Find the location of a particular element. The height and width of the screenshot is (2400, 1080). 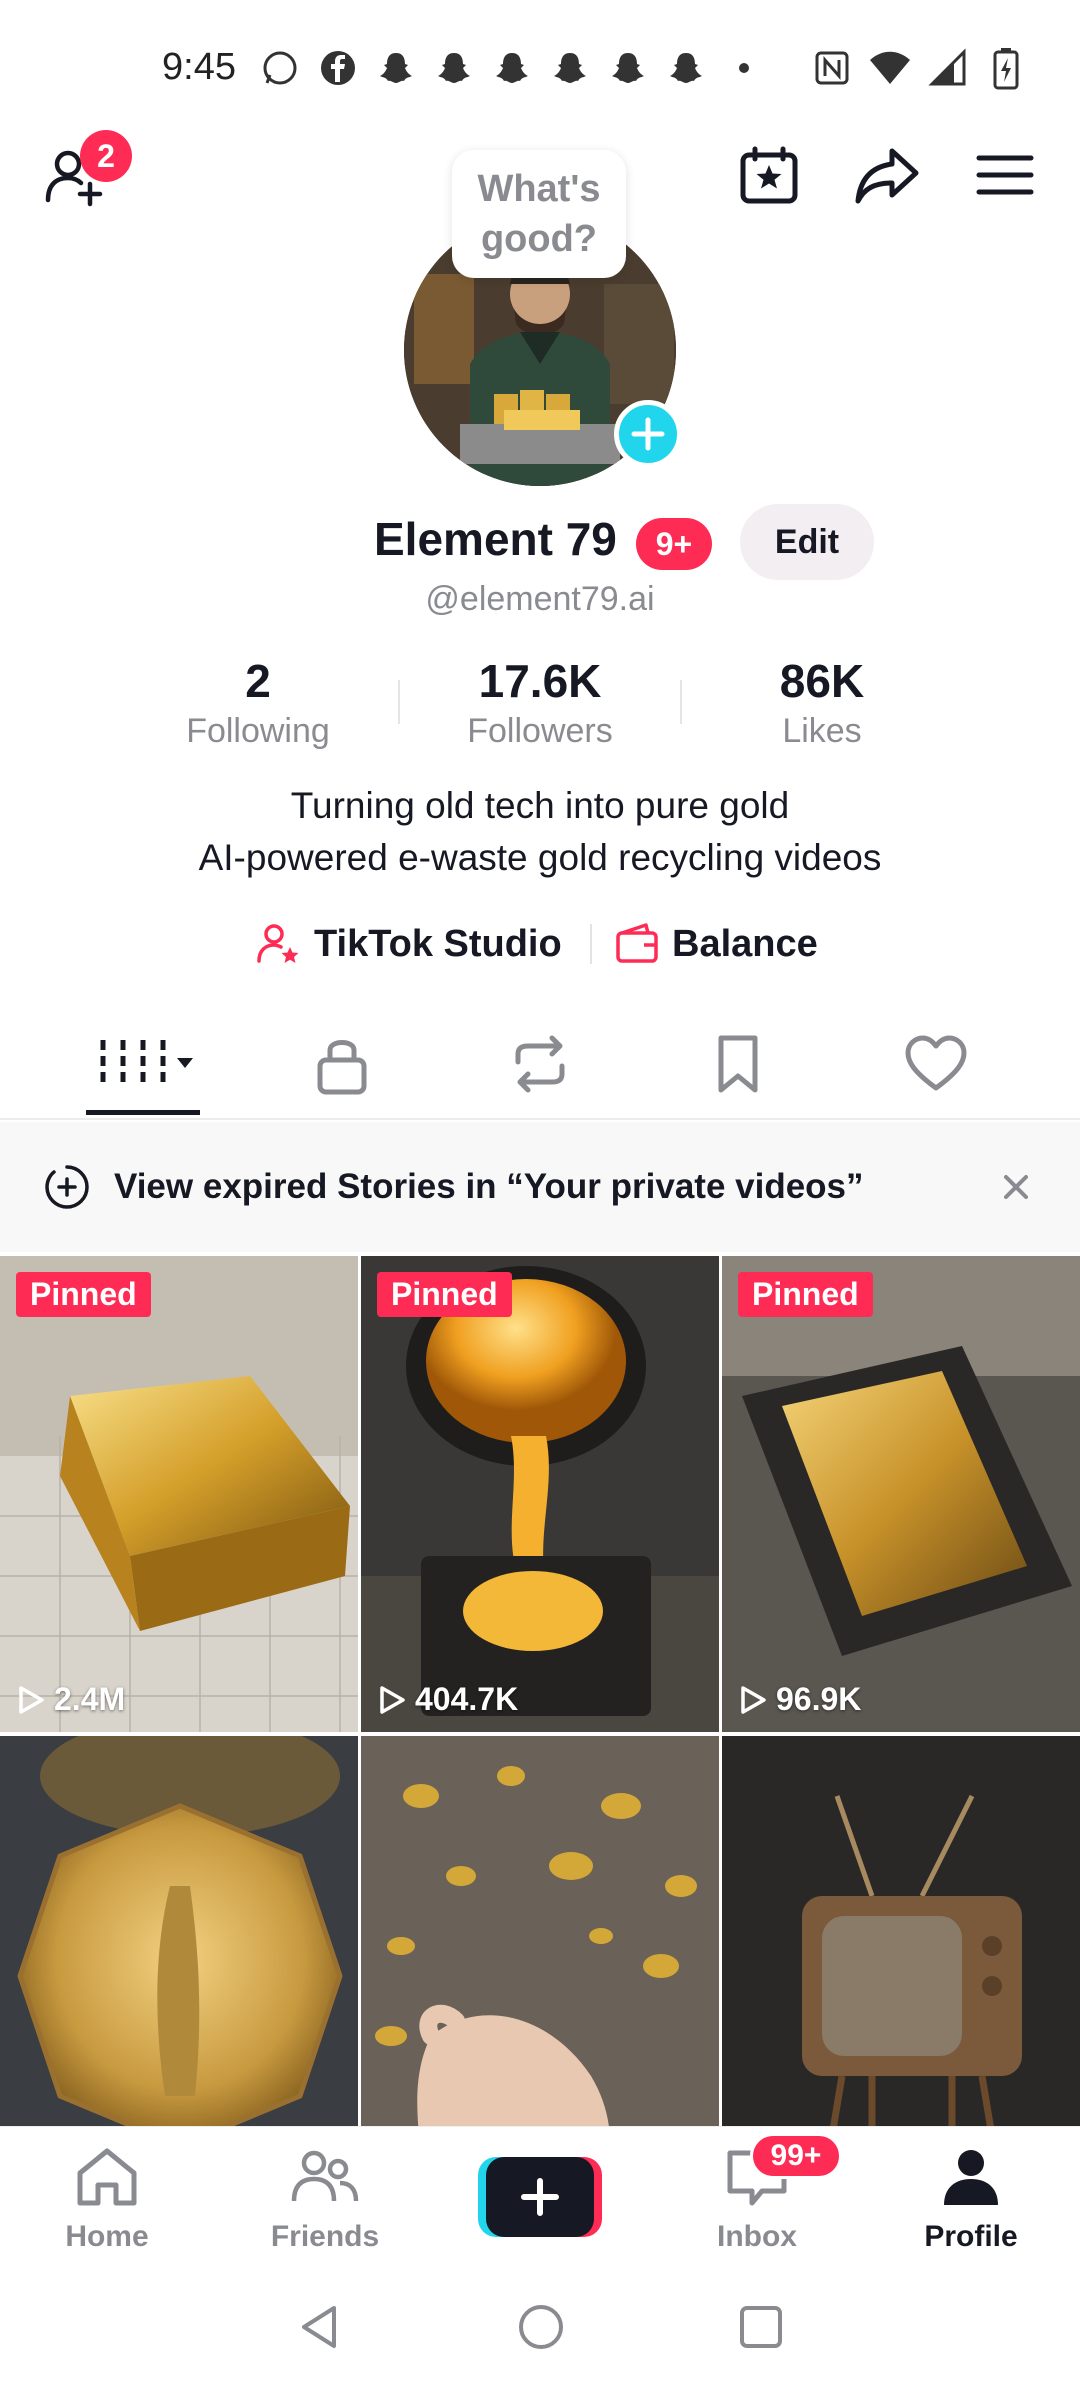

gold-nuggets-thumbnail is located at coordinates (540, 1931).